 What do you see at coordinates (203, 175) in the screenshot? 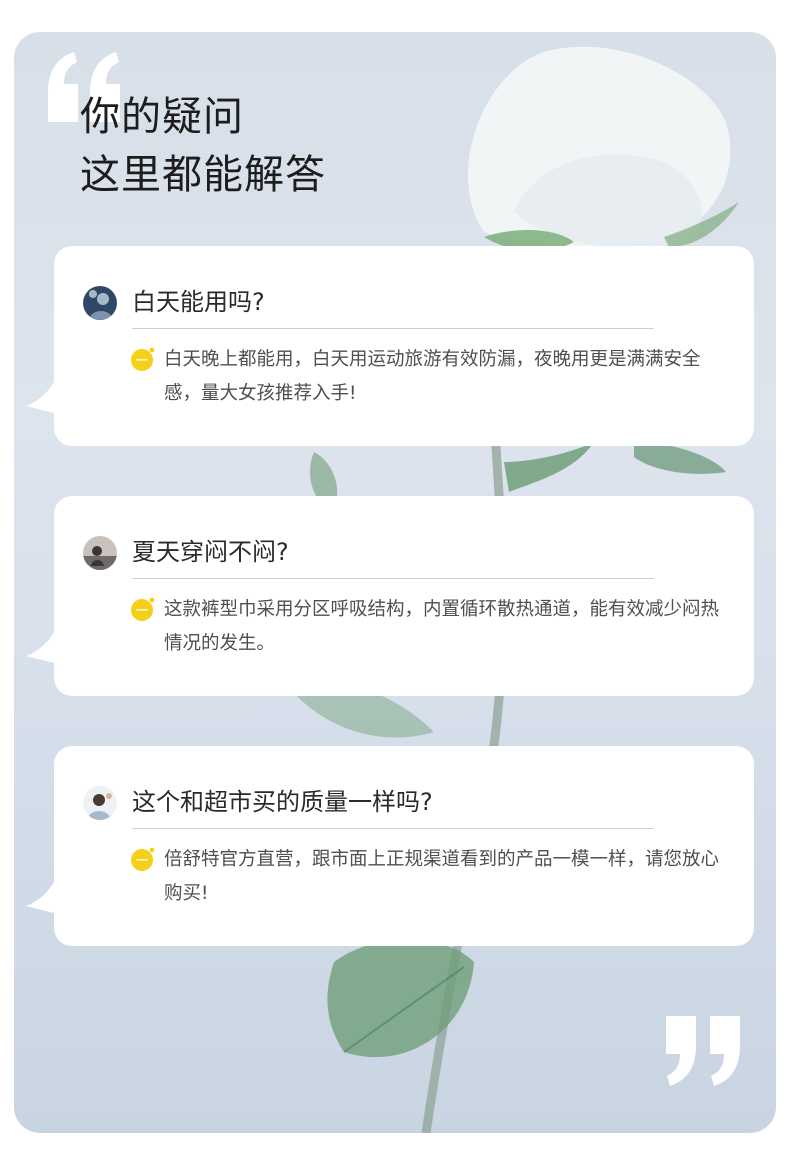
I see `headline-line-2: 这里都能解答` at bounding box center [203, 175].